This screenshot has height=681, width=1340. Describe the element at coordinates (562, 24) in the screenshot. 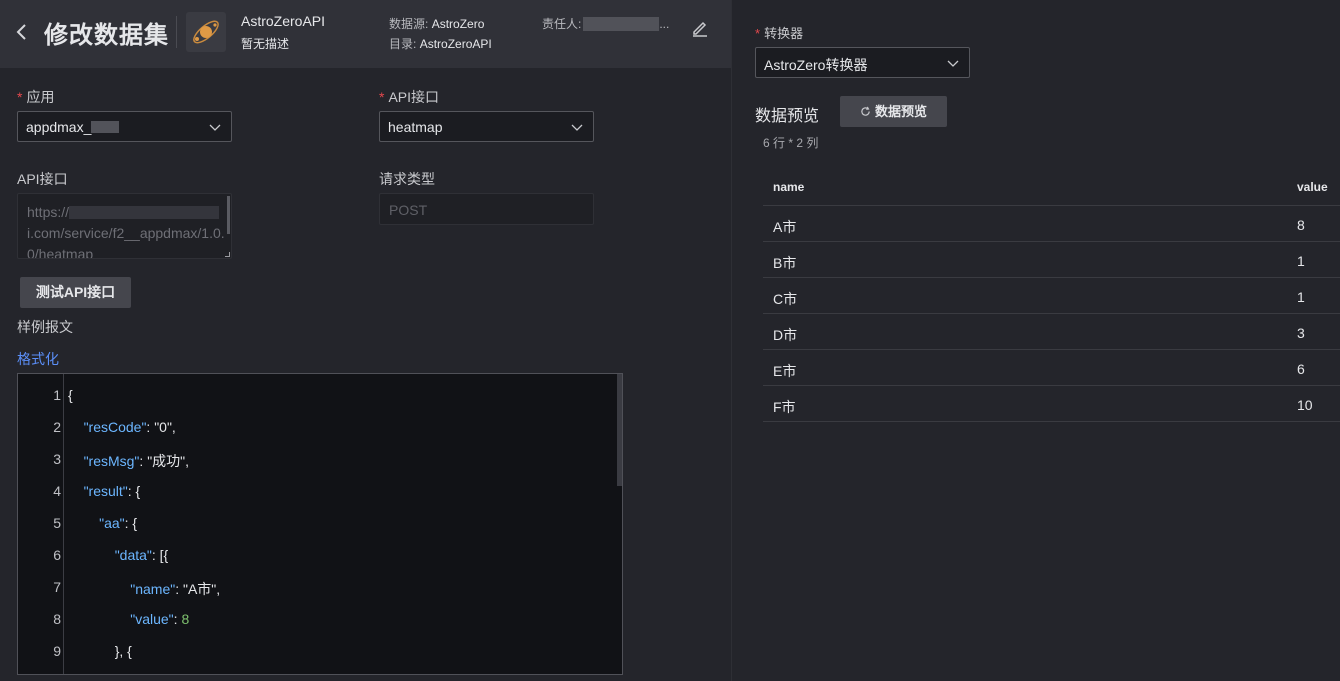

I see `owner-label: 责任人:` at that location.